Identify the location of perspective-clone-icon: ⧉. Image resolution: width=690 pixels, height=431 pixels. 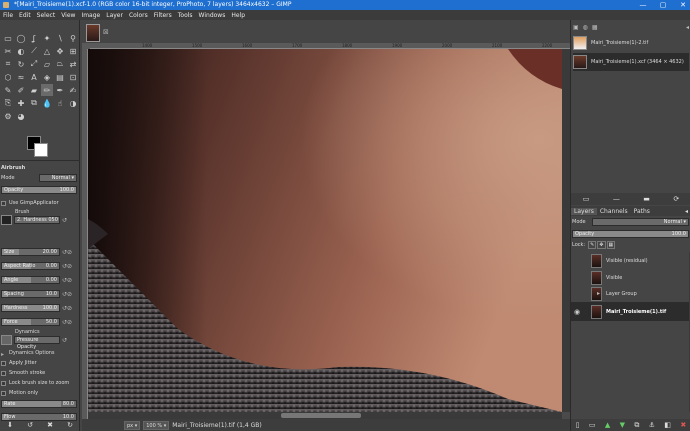
(34, 103).